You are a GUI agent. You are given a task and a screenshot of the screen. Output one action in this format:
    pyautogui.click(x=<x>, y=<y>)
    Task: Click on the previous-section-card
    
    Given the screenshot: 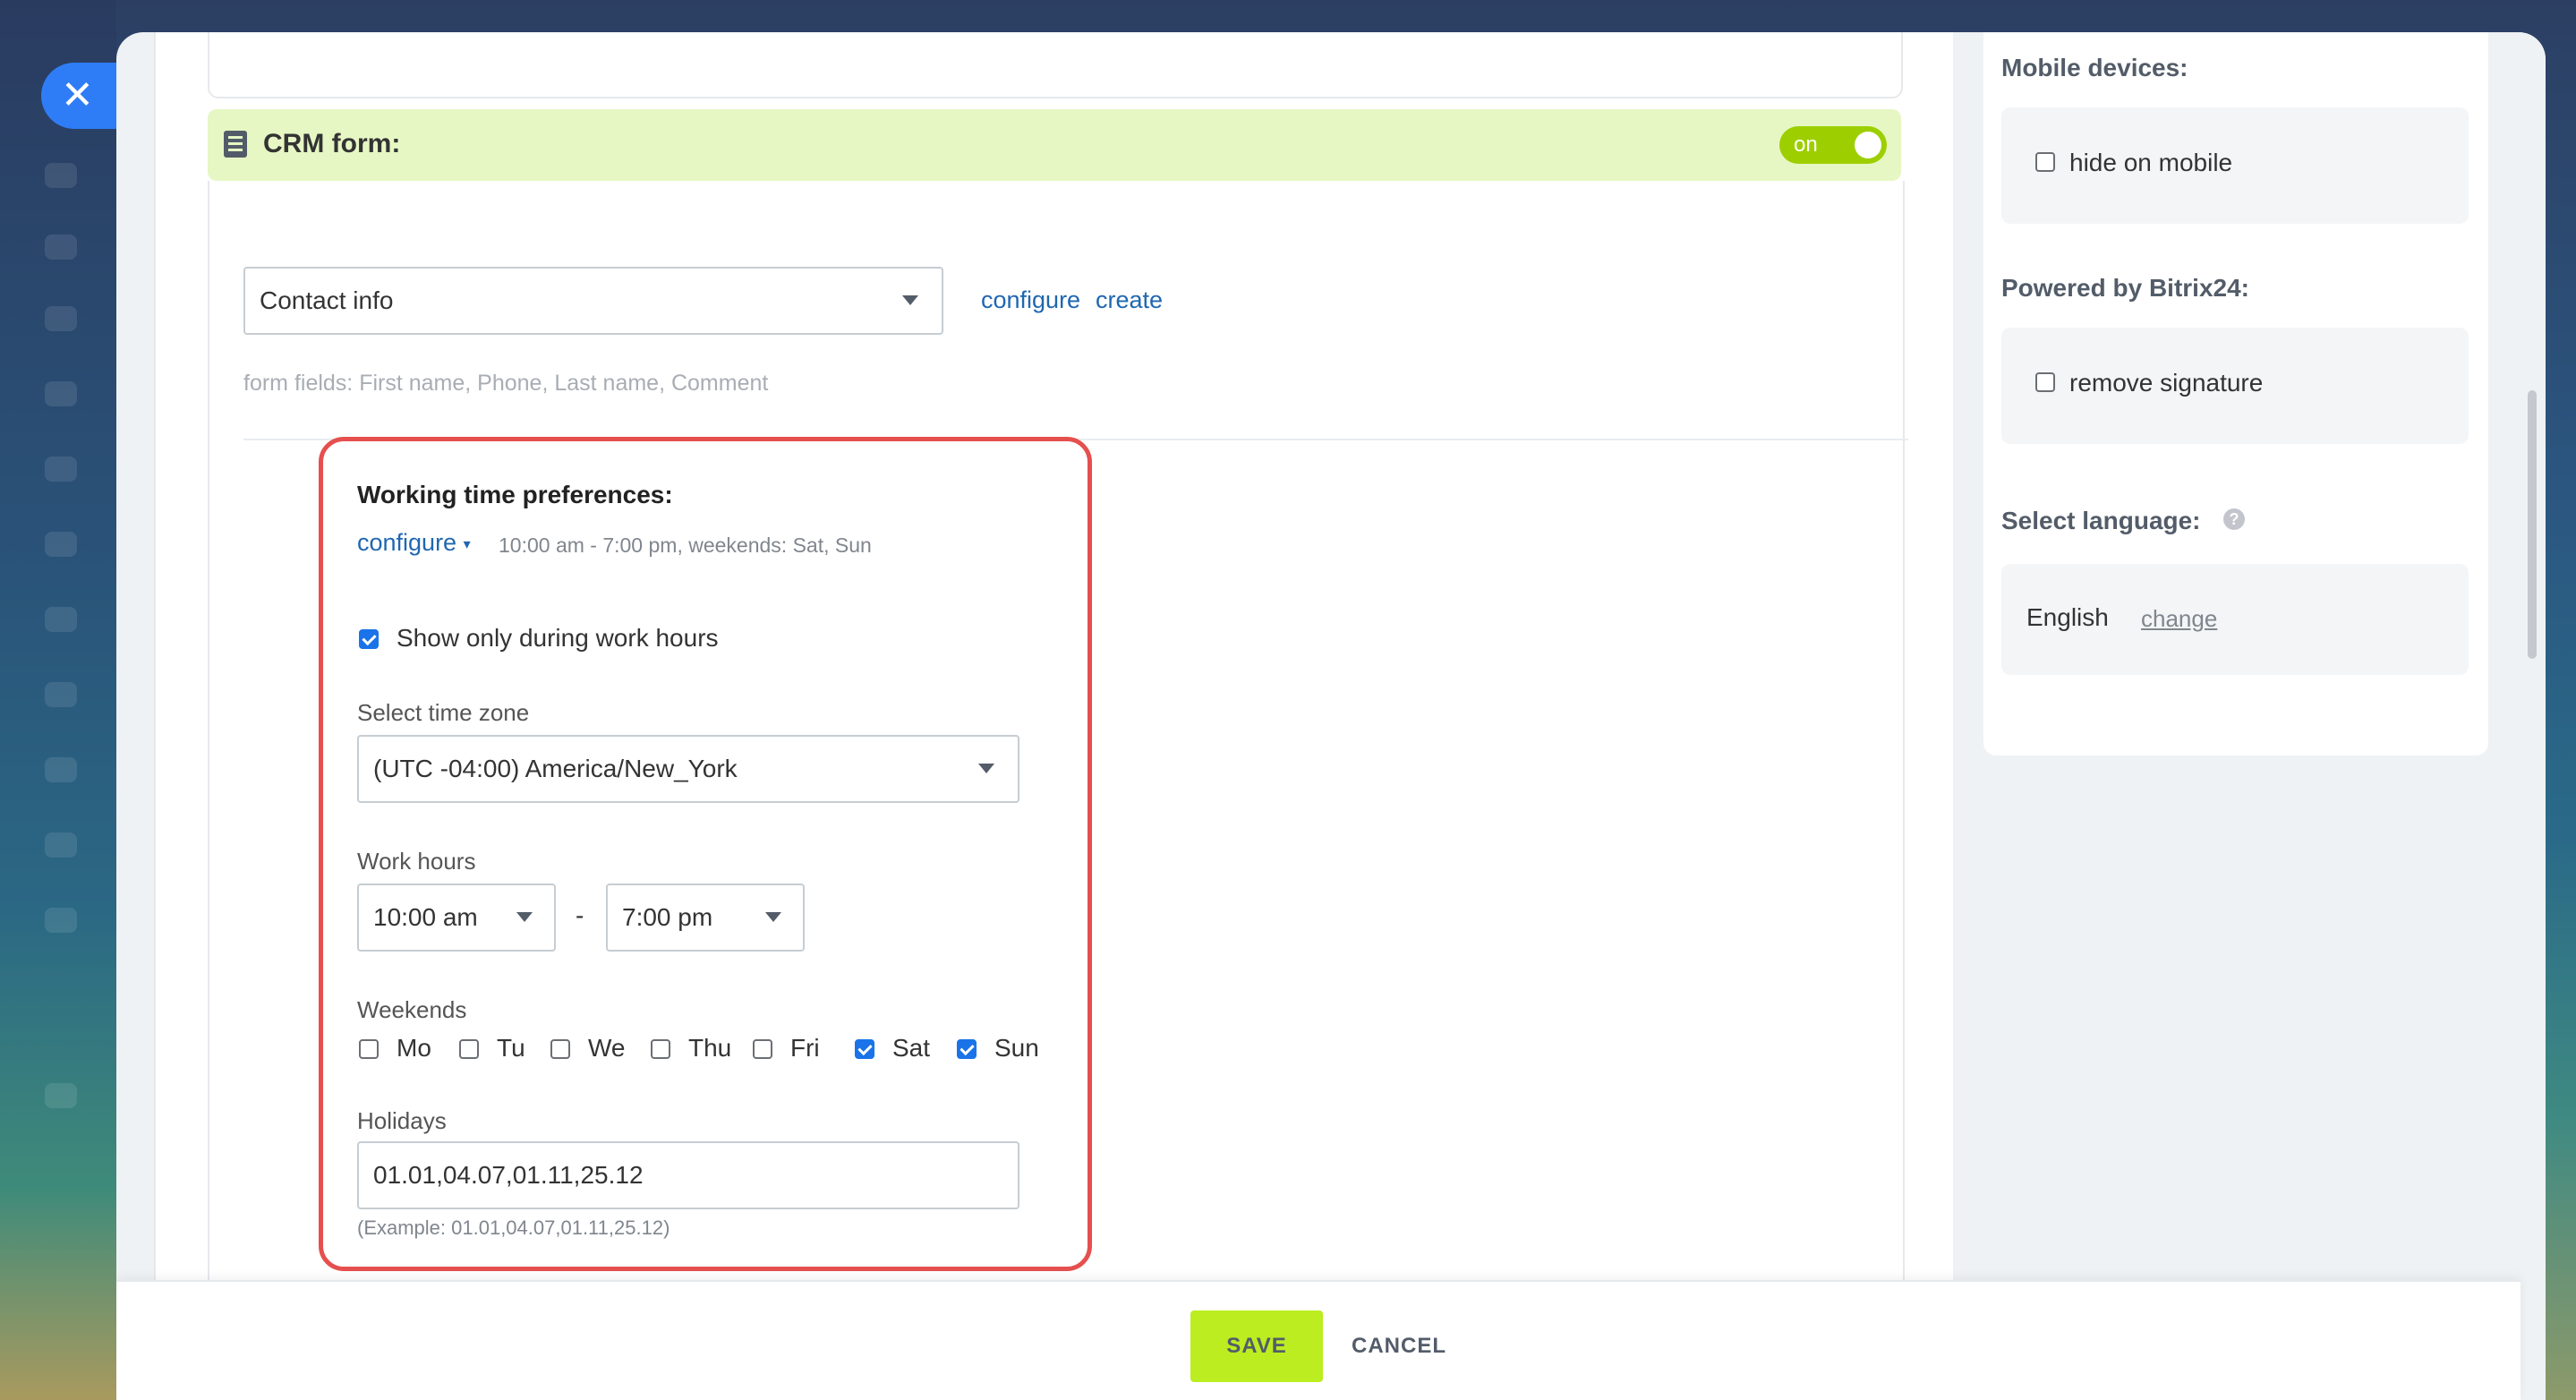 What is the action you would take?
    pyautogui.click(x=1055, y=65)
    